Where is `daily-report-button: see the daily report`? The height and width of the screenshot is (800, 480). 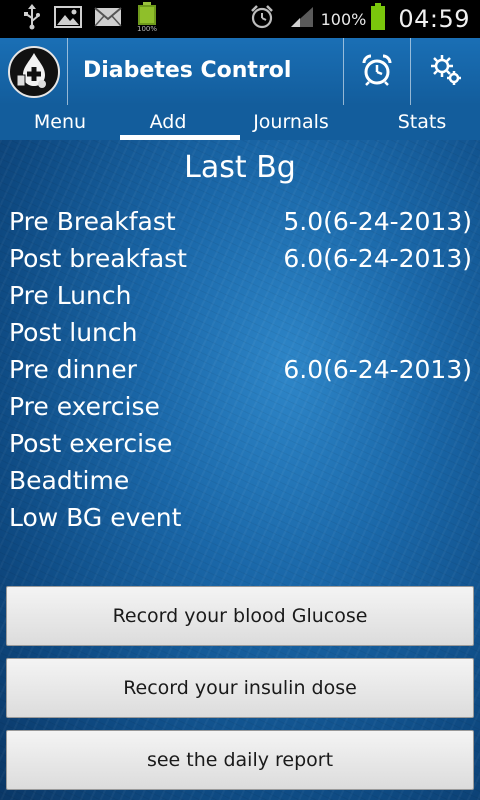
daily-report-button: see the daily report is located at coordinates (240, 760).